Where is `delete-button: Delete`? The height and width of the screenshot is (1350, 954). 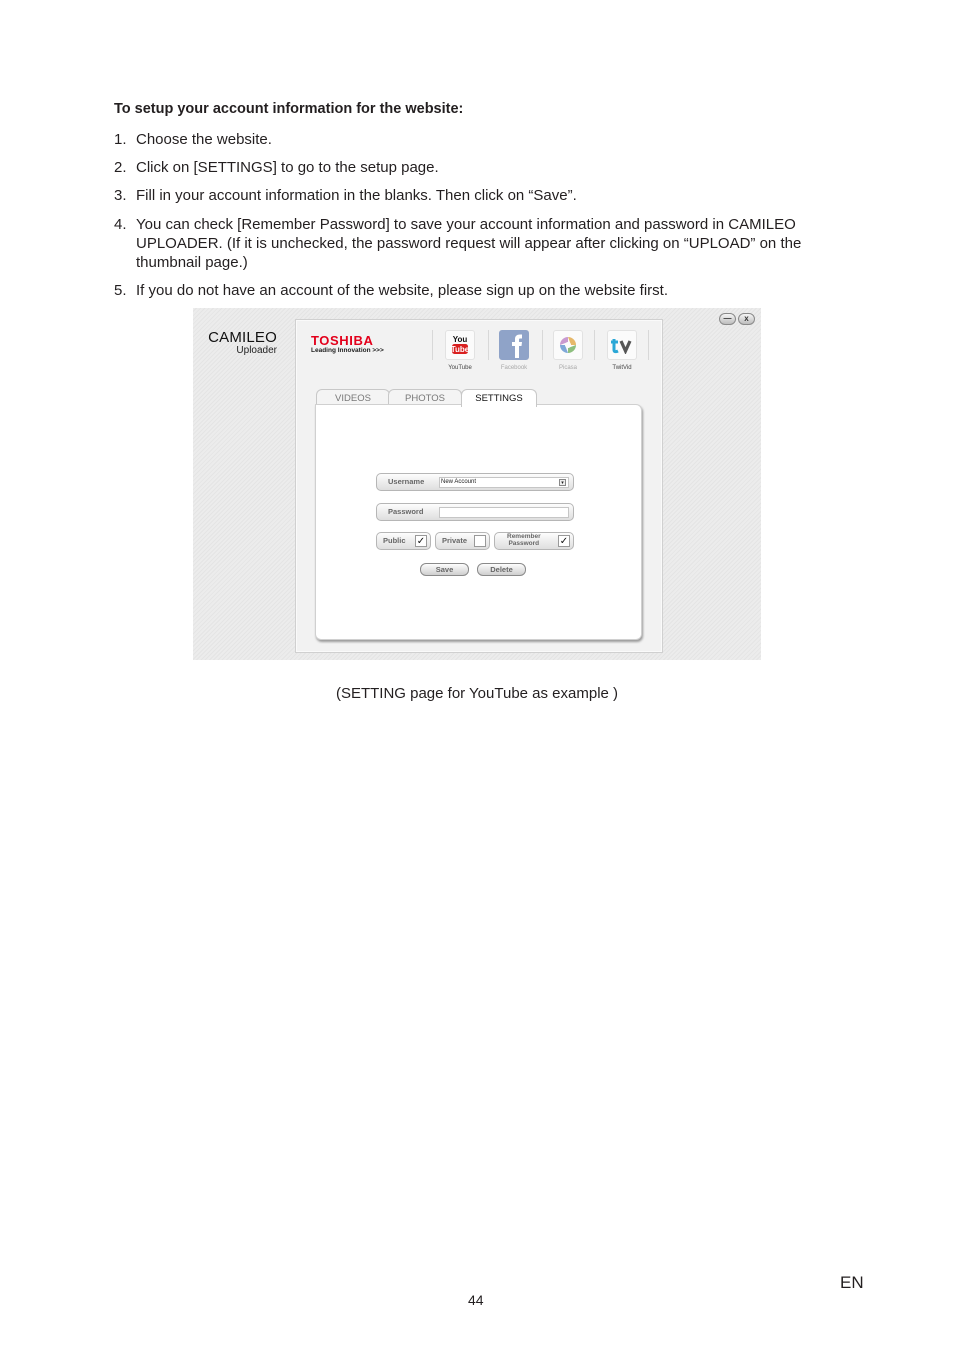 delete-button: Delete is located at coordinates (501, 569).